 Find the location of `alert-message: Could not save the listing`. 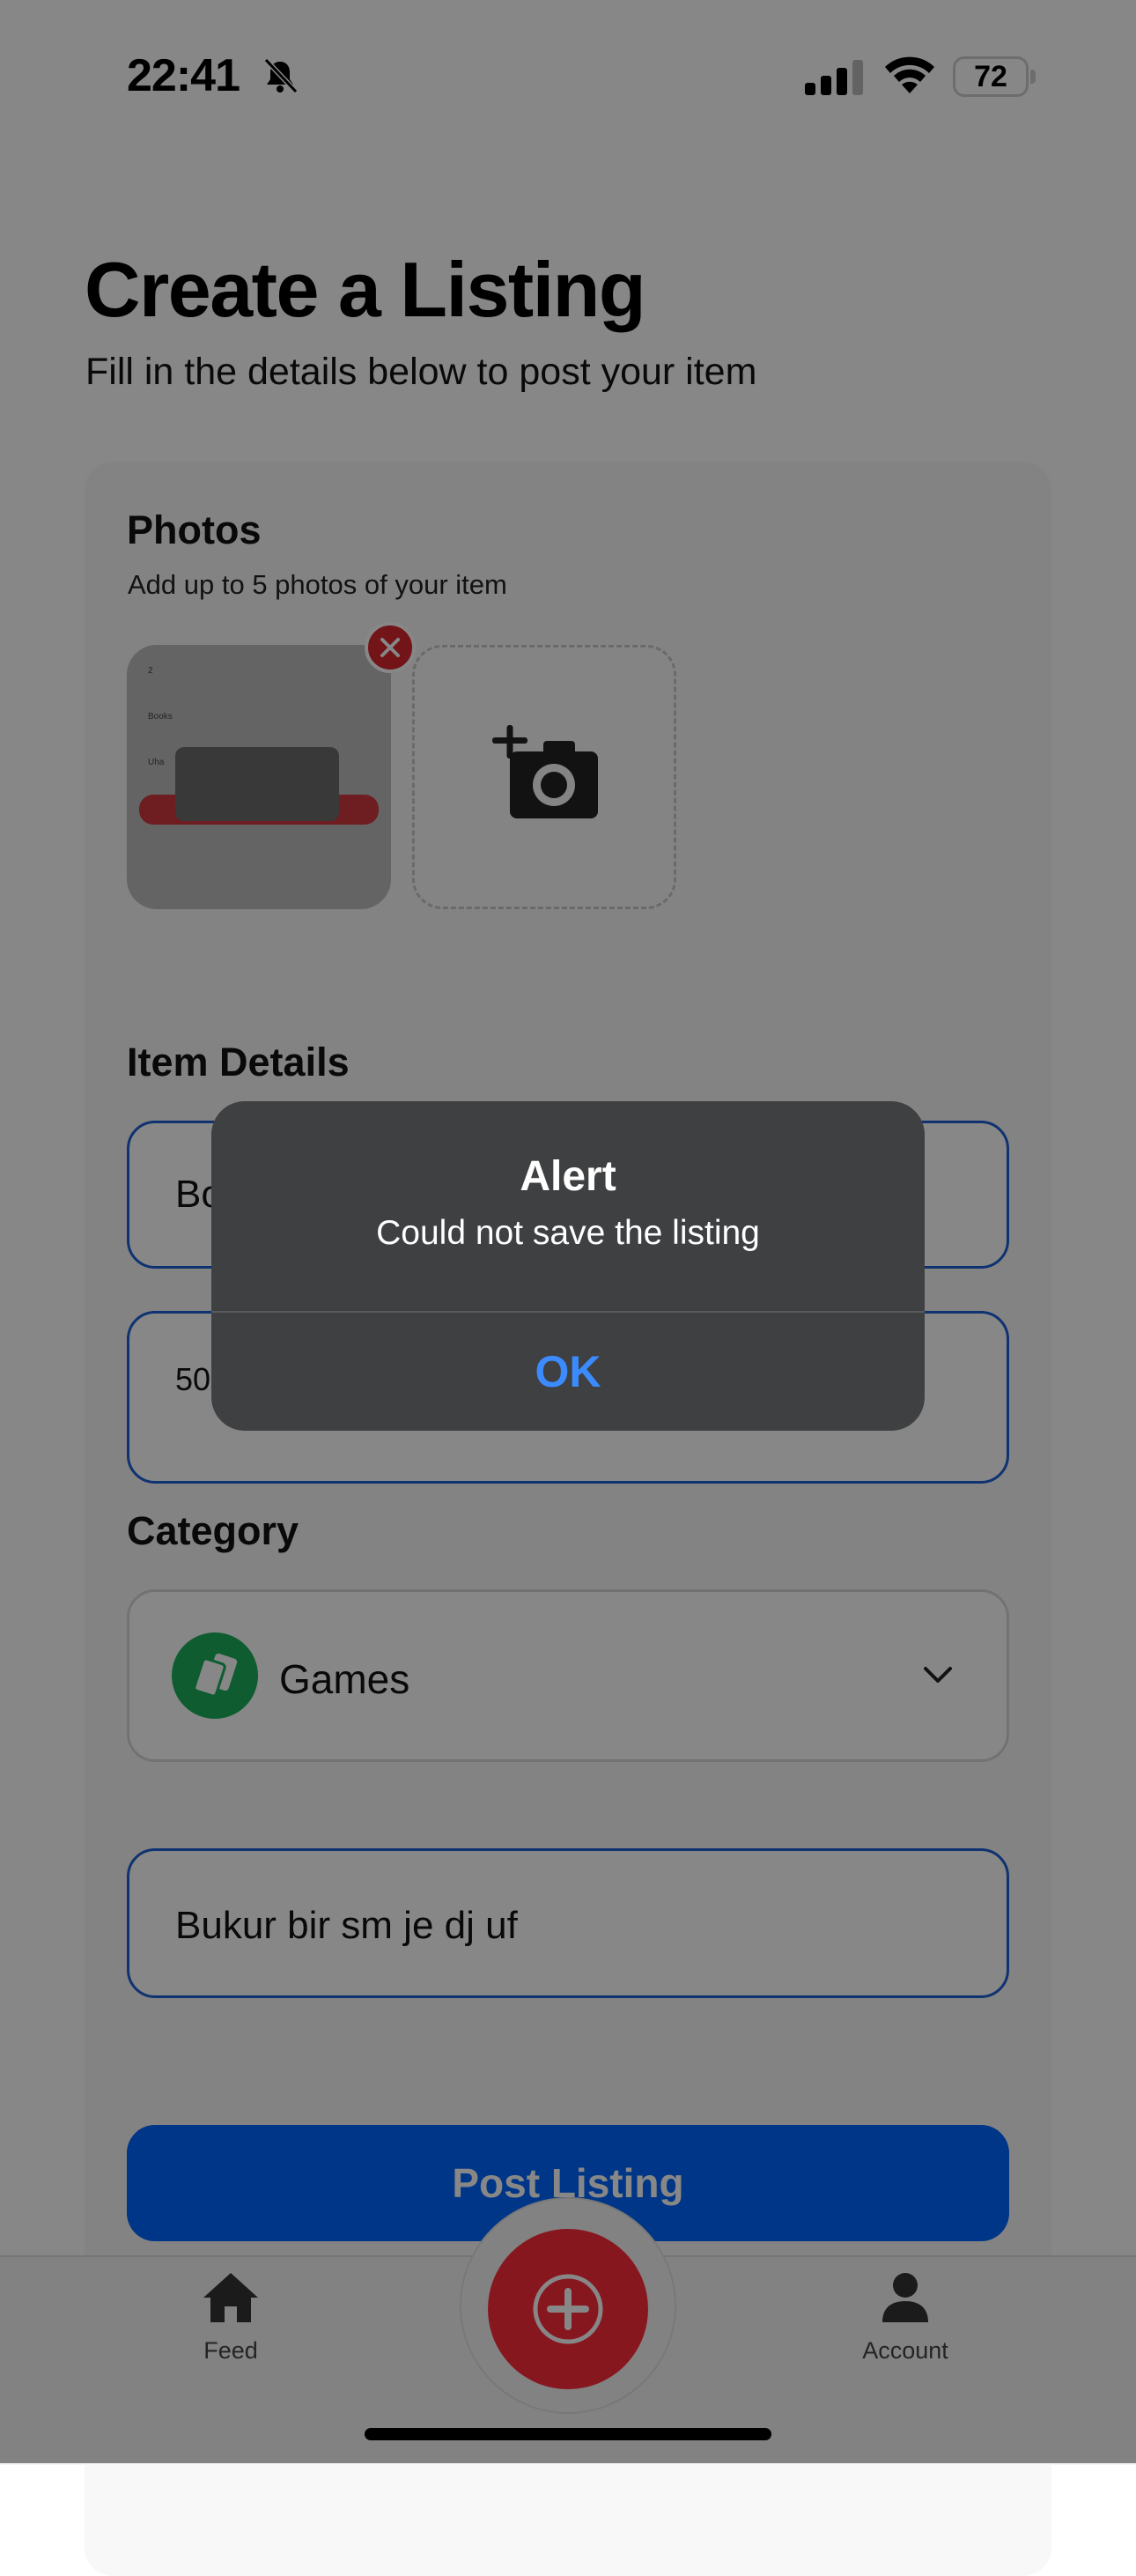

alert-message: Could not save the listing is located at coordinates (568, 1233).